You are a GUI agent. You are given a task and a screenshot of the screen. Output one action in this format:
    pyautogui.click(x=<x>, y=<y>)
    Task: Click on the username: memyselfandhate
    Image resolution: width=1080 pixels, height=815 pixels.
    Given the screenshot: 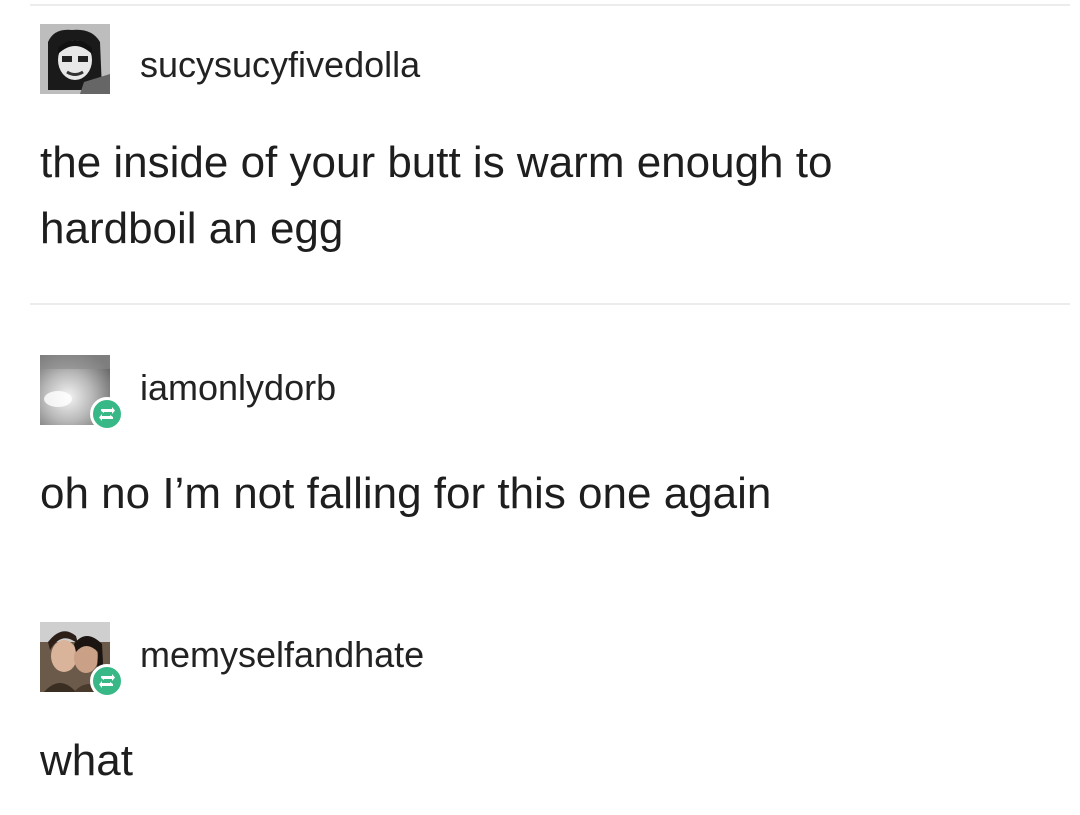 What is the action you would take?
    pyautogui.click(x=282, y=655)
    